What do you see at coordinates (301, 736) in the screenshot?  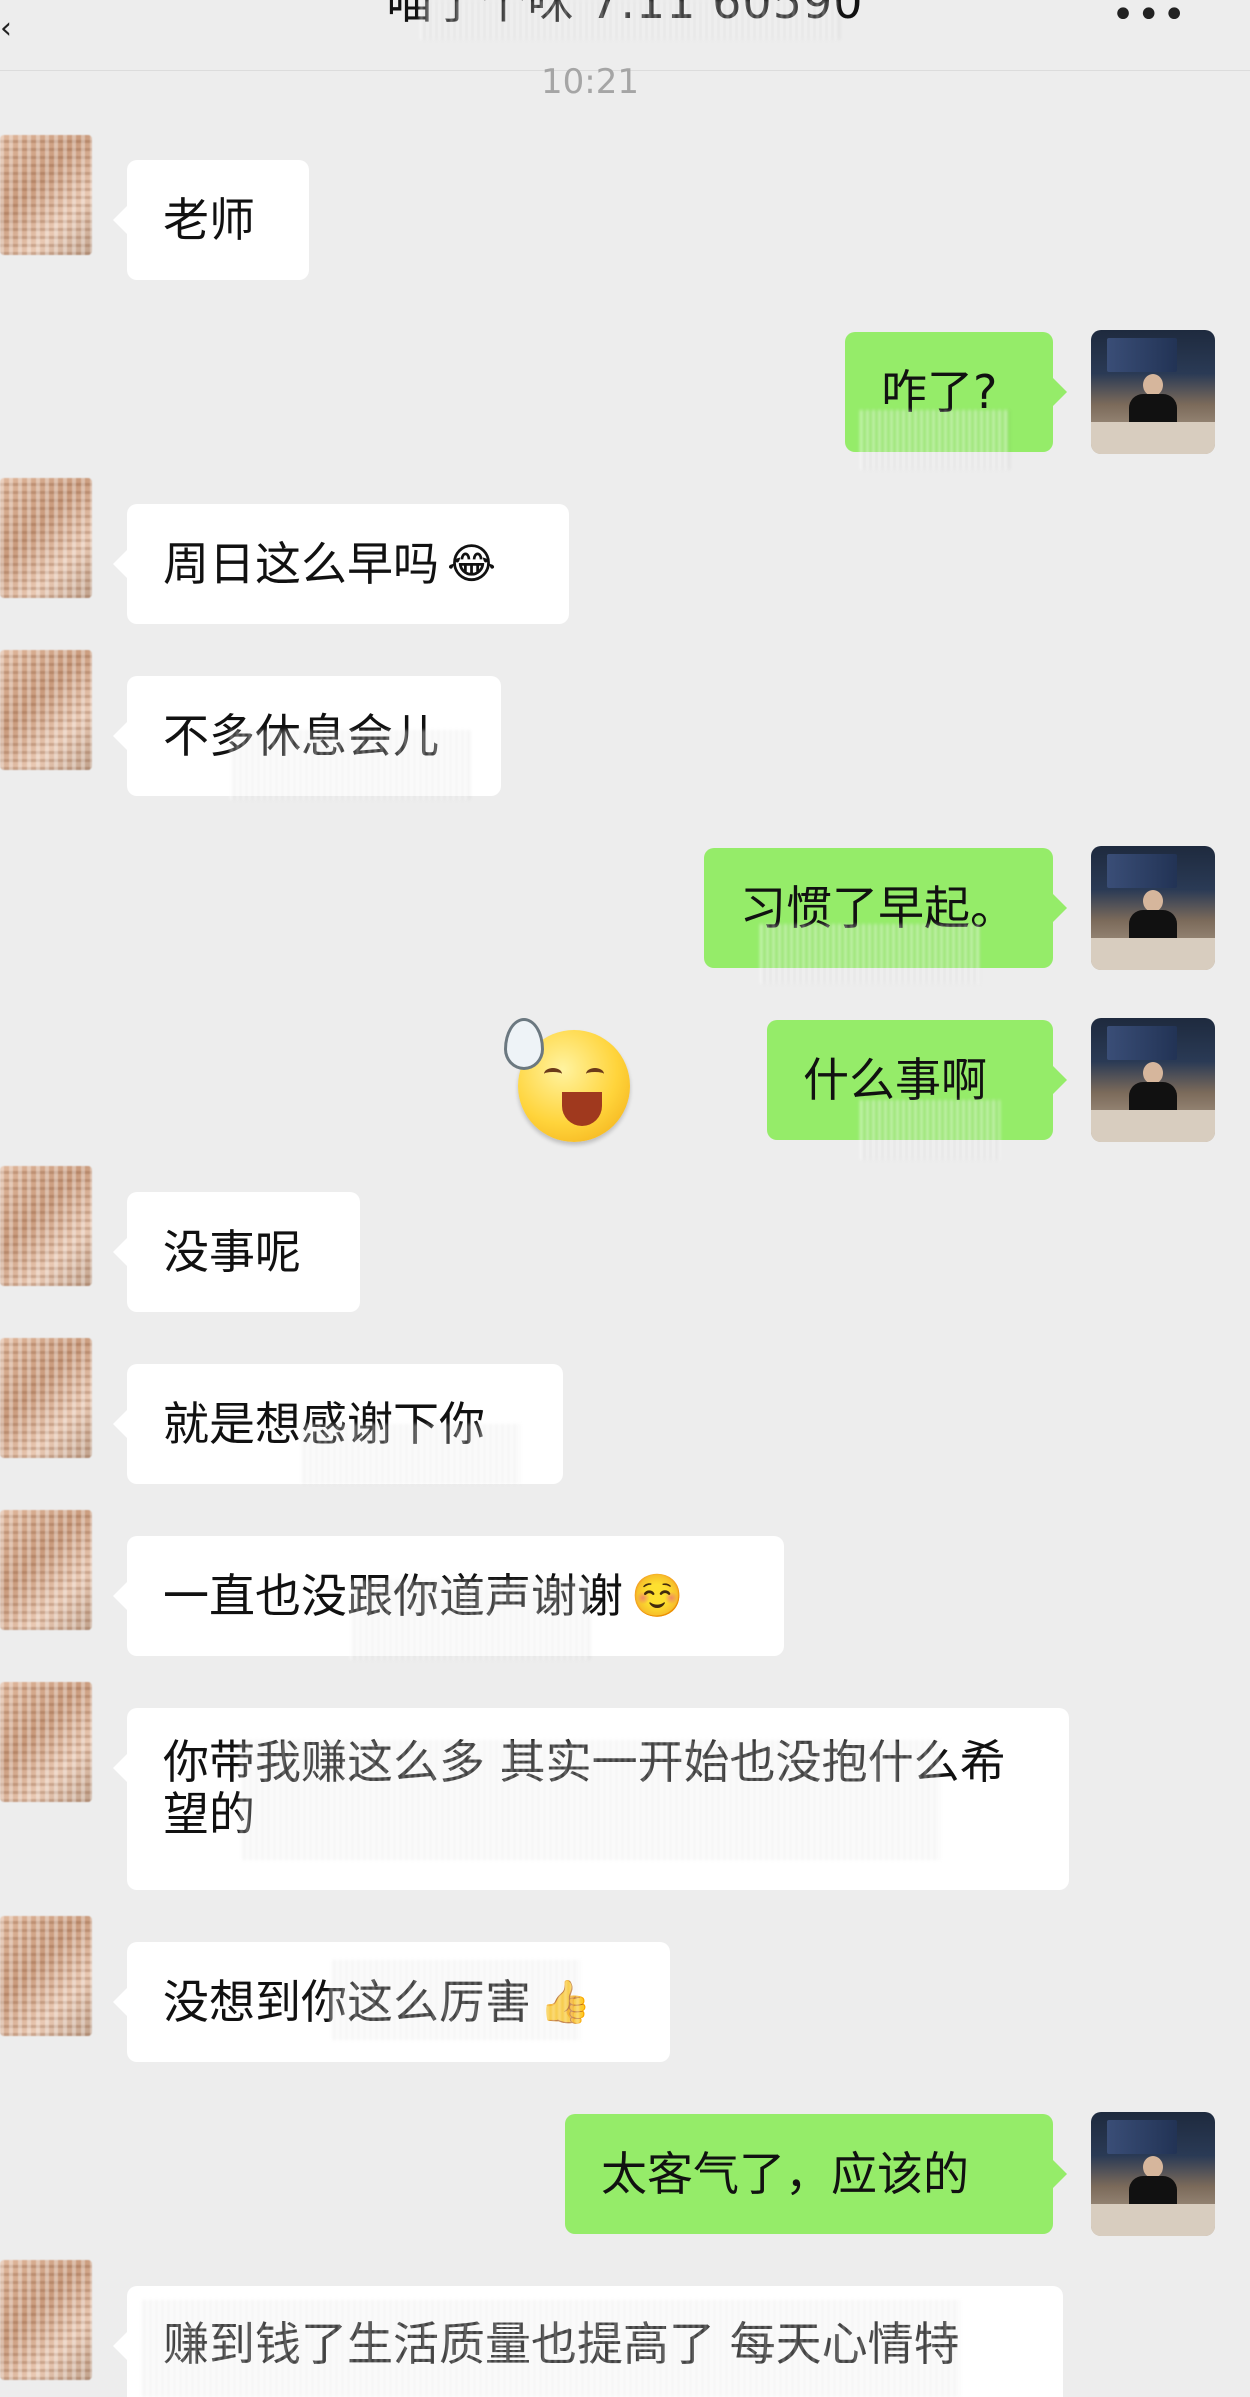 I see `message-text: 不多休息会儿` at bounding box center [301, 736].